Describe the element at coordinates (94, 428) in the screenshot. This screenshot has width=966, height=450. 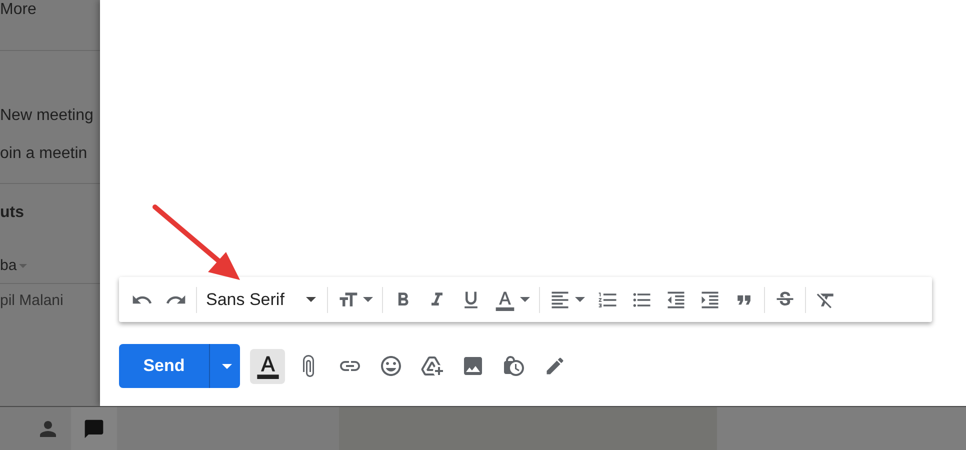
I see `chat-icon` at that location.